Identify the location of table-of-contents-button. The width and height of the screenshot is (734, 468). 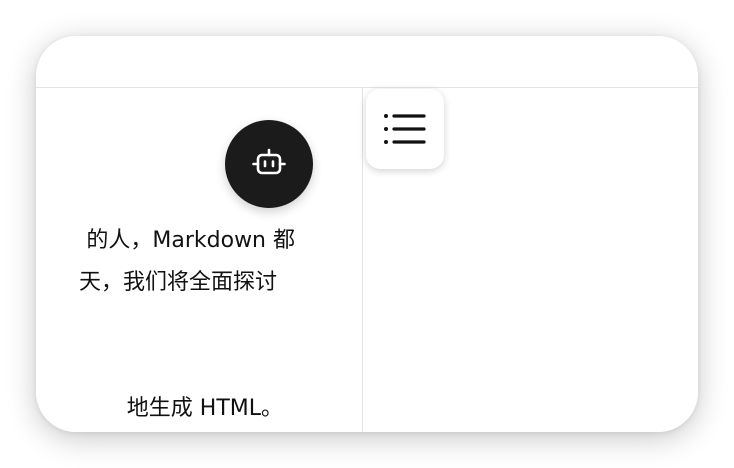
(405, 129).